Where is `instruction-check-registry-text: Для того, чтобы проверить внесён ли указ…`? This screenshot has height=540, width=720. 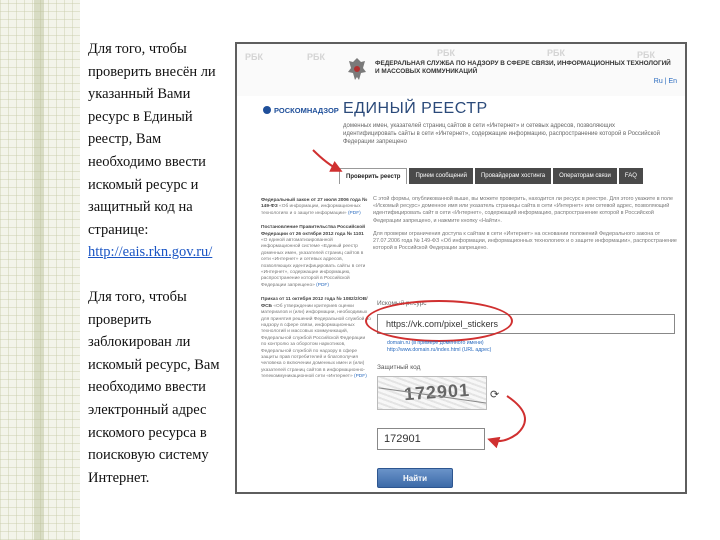
instruction-check-registry-text: Для того, чтобы проверить внесён ли указ… is located at coordinates (152, 139).